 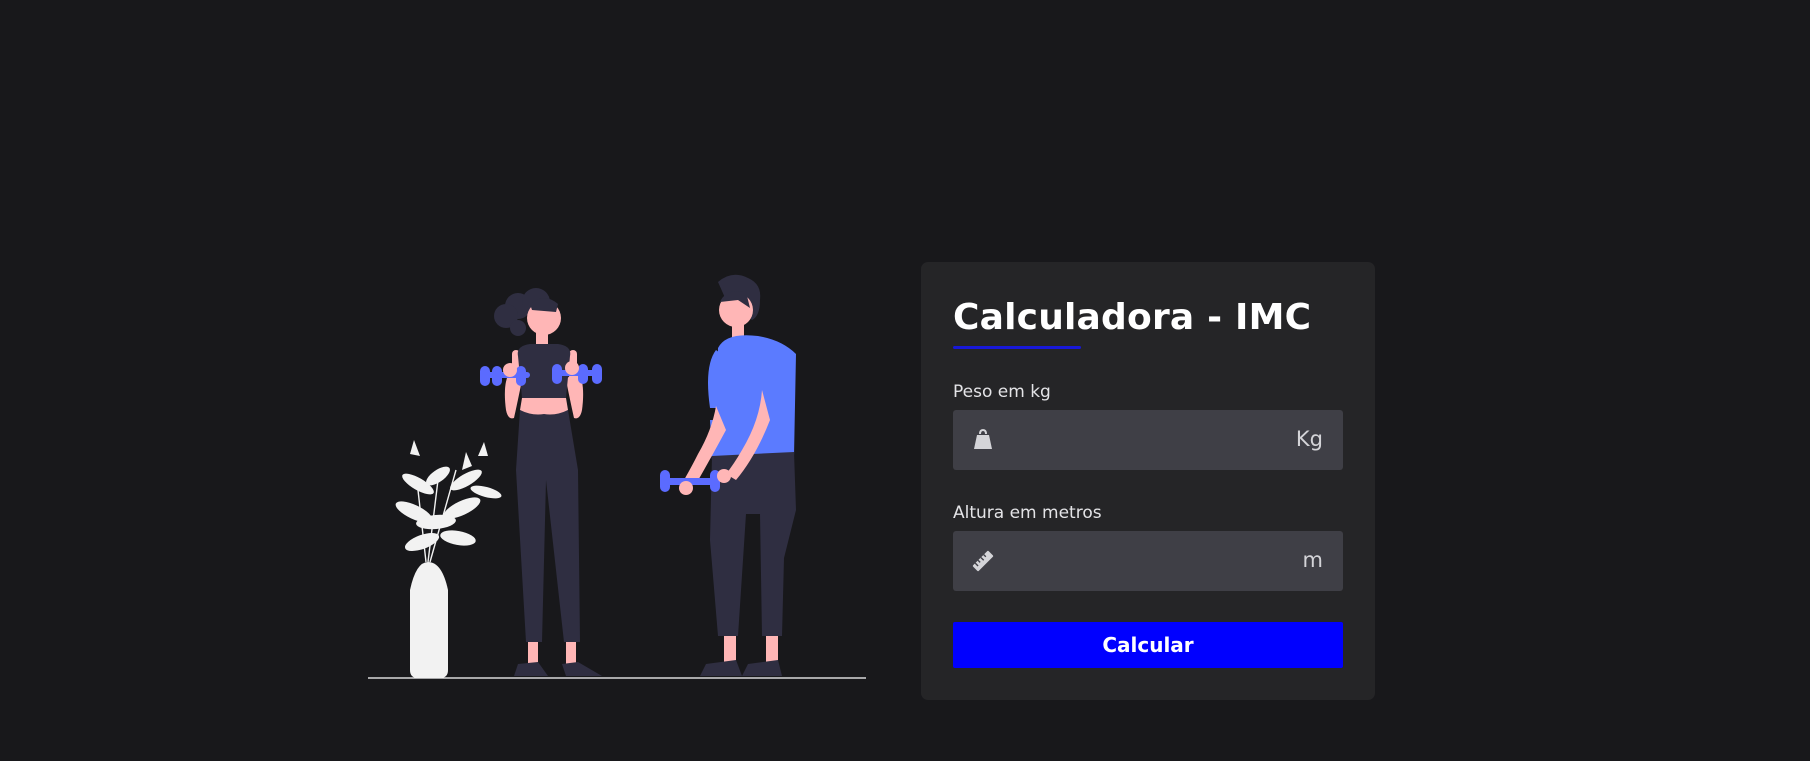 What do you see at coordinates (1309, 439) in the screenshot?
I see `weight-unit: Kg` at bounding box center [1309, 439].